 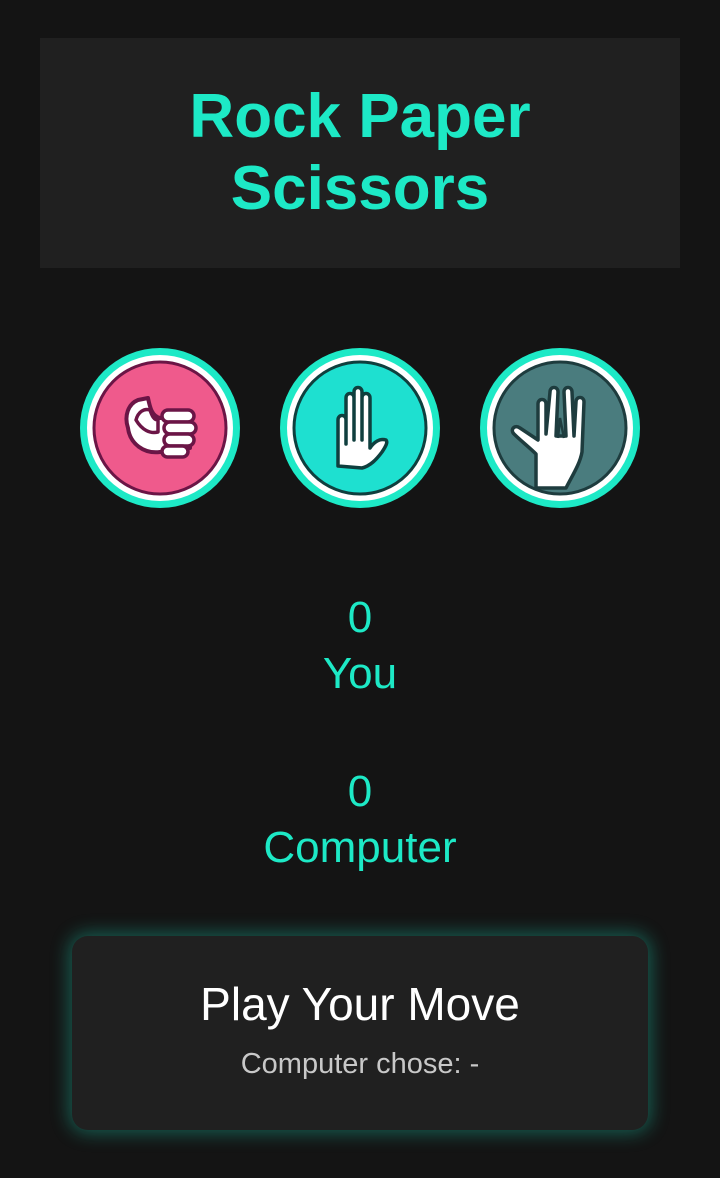 I want to click on player-score: 0 You, so click(x=360, y=646).